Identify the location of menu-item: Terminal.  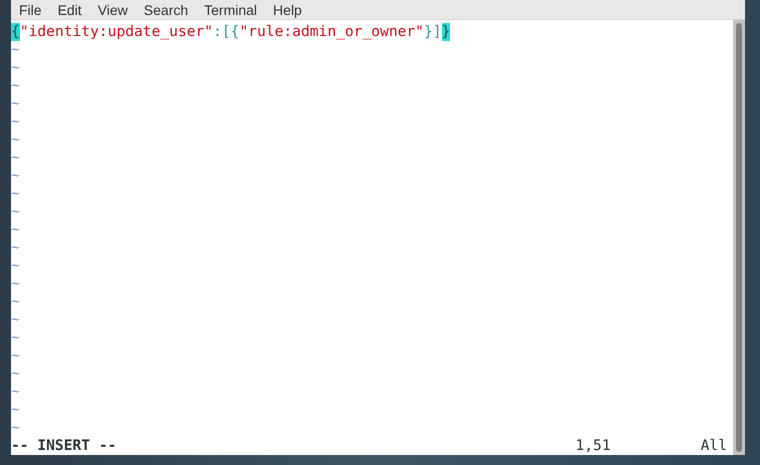
(231, 9).